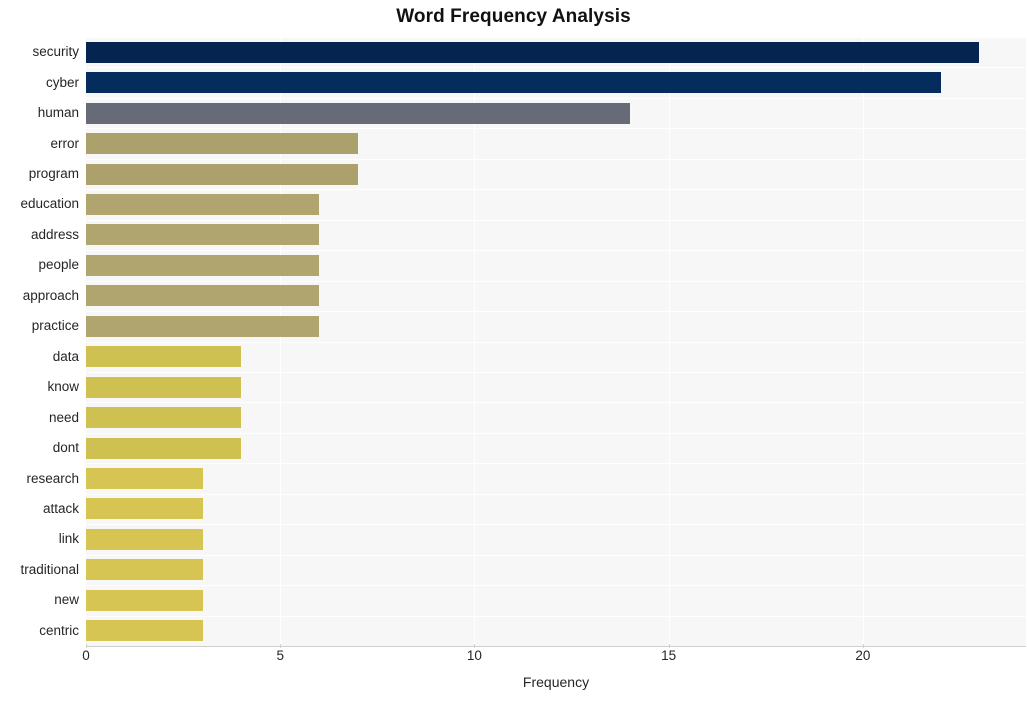 This screenshot has height=701, width=1027. I want to click on y-axis-tick-label: security, so click(55, 52).